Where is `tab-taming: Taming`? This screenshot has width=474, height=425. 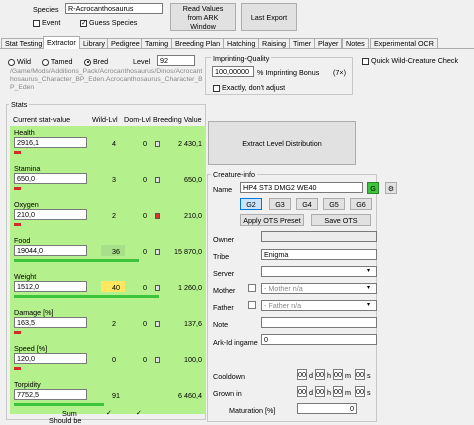 tab-taming: Taming is located at coordinates (157, 43).